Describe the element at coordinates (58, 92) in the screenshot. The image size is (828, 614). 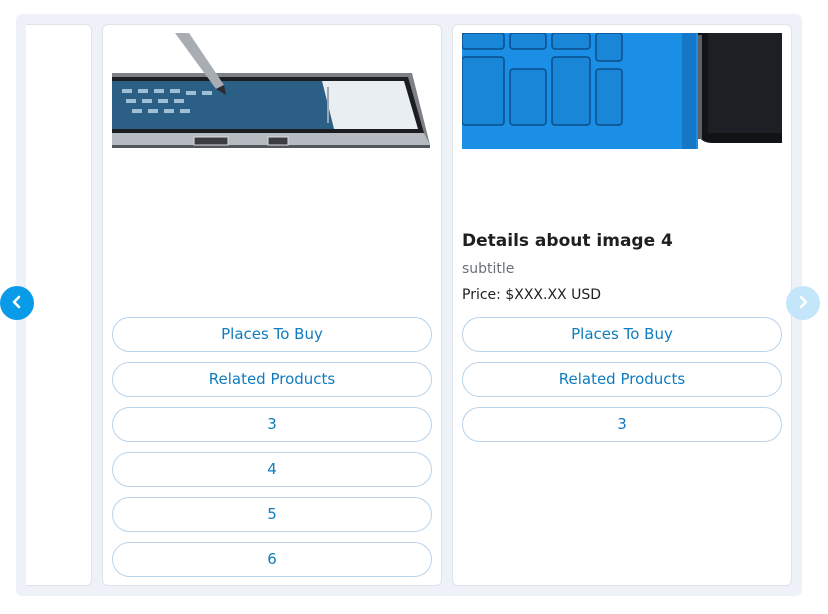
I see `tablet-cover-image` at that location.